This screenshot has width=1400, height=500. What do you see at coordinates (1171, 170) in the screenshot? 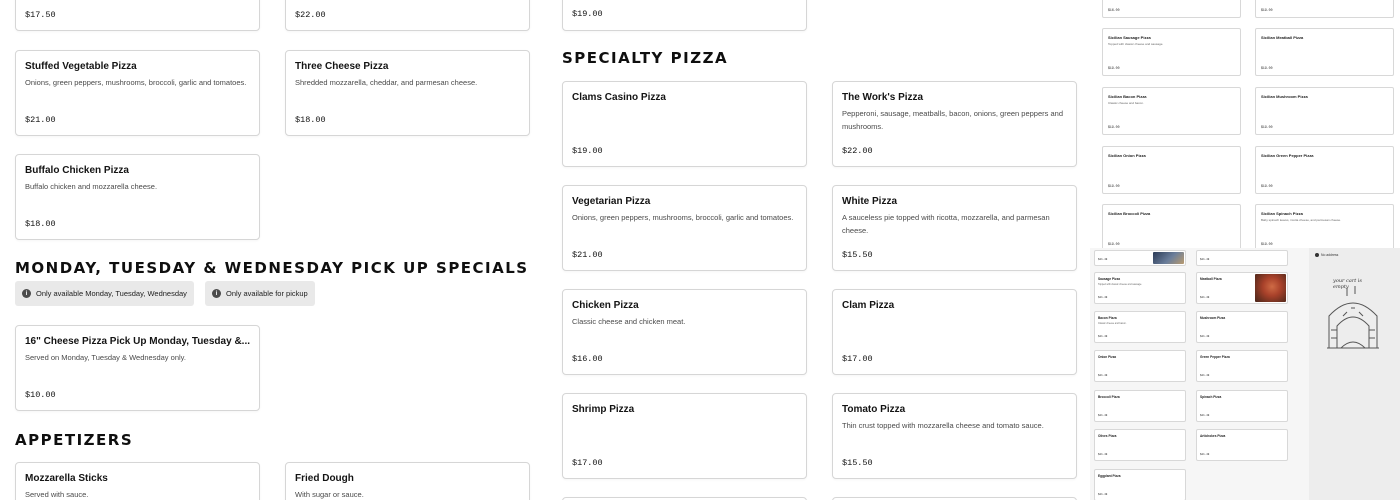
I see `preview-card: Sicilian Onion Pizza $19.00` at bounding box center [1171, 170].